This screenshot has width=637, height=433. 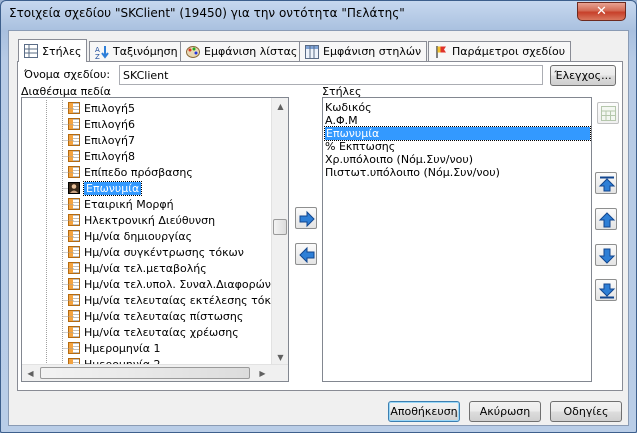 What do you see at coordinates (110, 124) in the screenshot?
I see `tree-item-label: Επιλογή6` at bounding box center [110, 124].